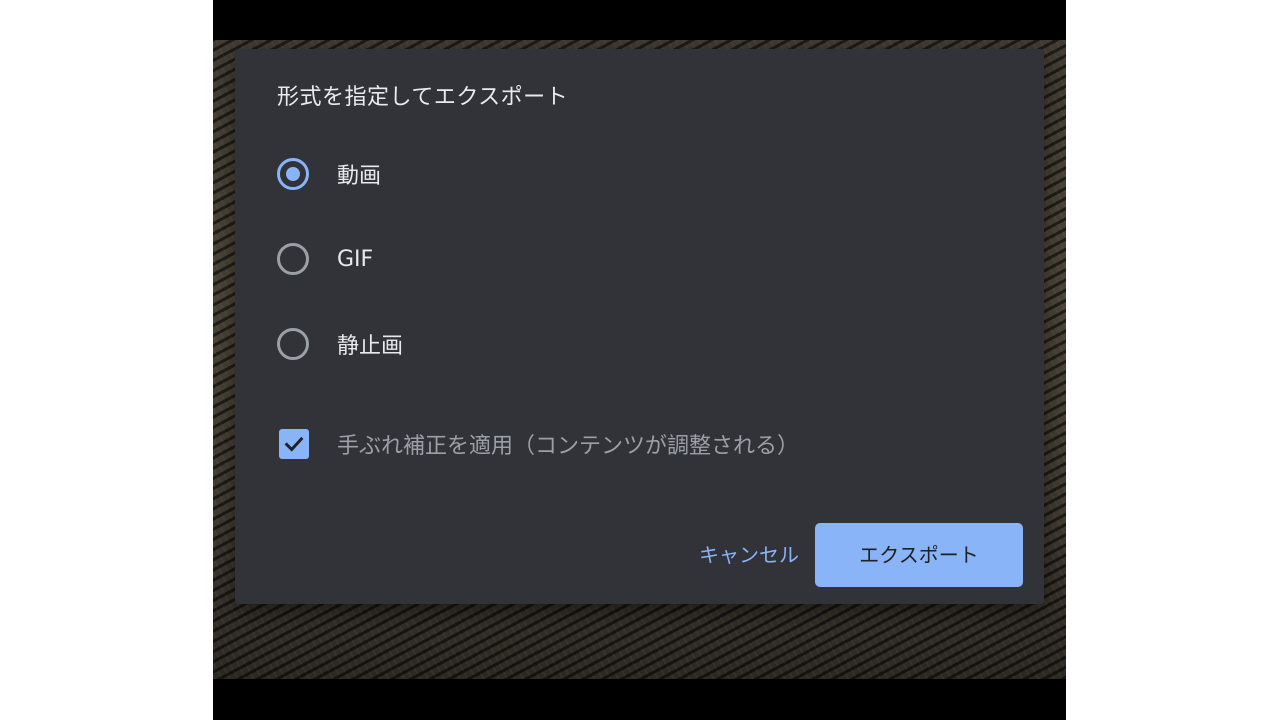 This screenshot has width=1280, height=720. I want to click on option-video-label: 動画, so click(359, 176).